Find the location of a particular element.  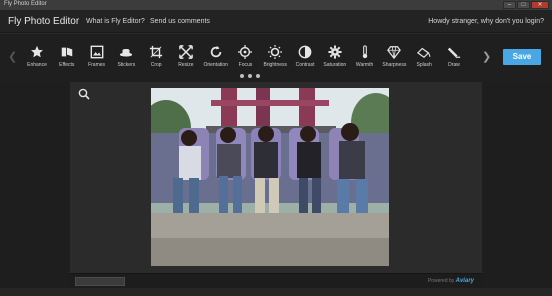

tool-orientation: Orientation is located at coordinates (216, 56).